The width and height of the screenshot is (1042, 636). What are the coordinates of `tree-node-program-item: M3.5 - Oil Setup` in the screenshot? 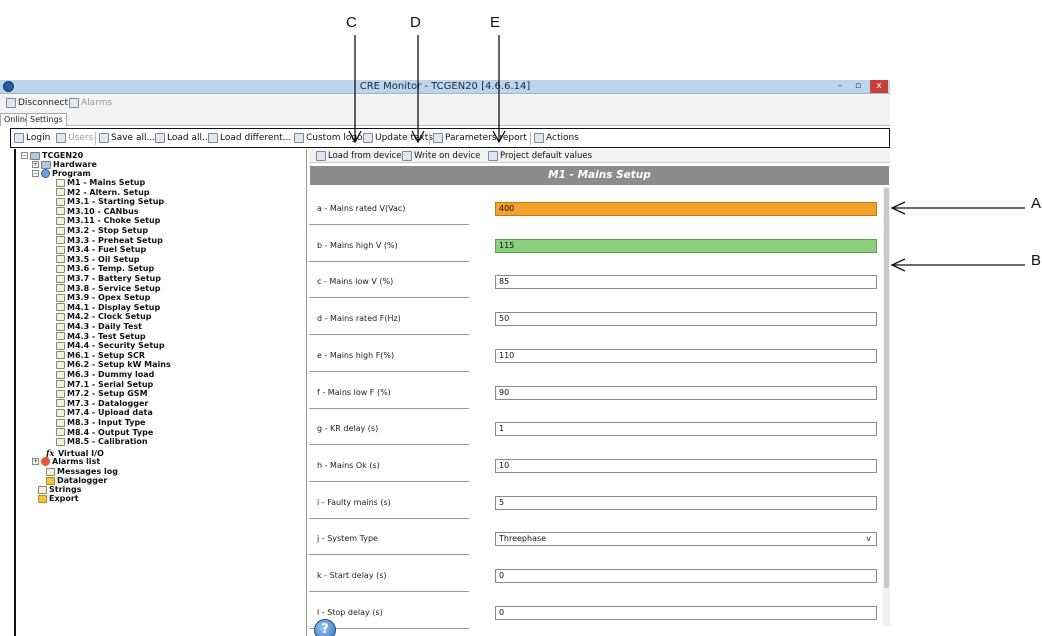 It's located at (98, 259).